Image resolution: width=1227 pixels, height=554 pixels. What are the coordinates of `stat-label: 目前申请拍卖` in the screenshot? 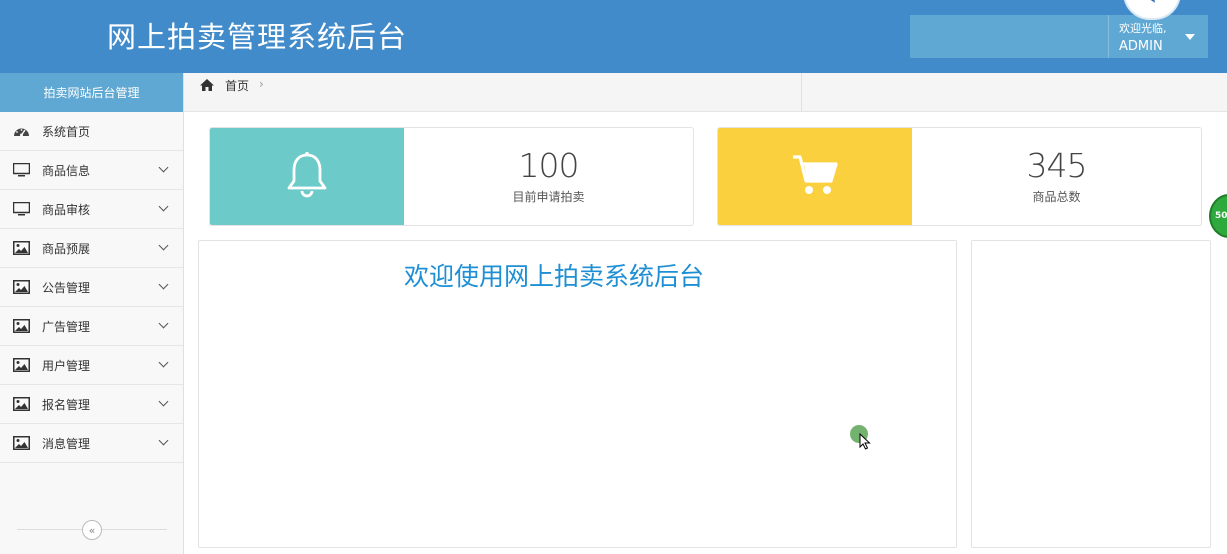 It's located at (548, 197).